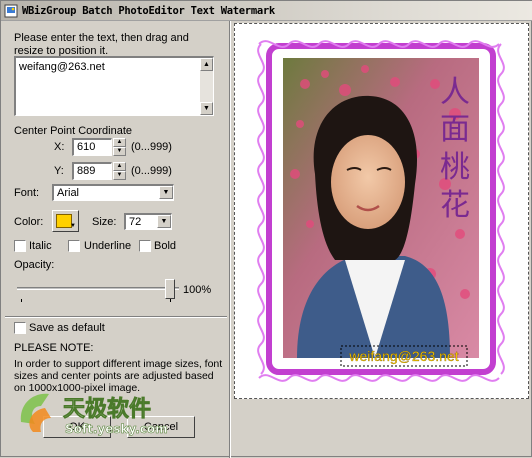 This screenshot has width=532, height=458. What do you see at coordinates (59, 171) in the screenshot?
I see `y-label: Y:` at bounding box center [59, 171].